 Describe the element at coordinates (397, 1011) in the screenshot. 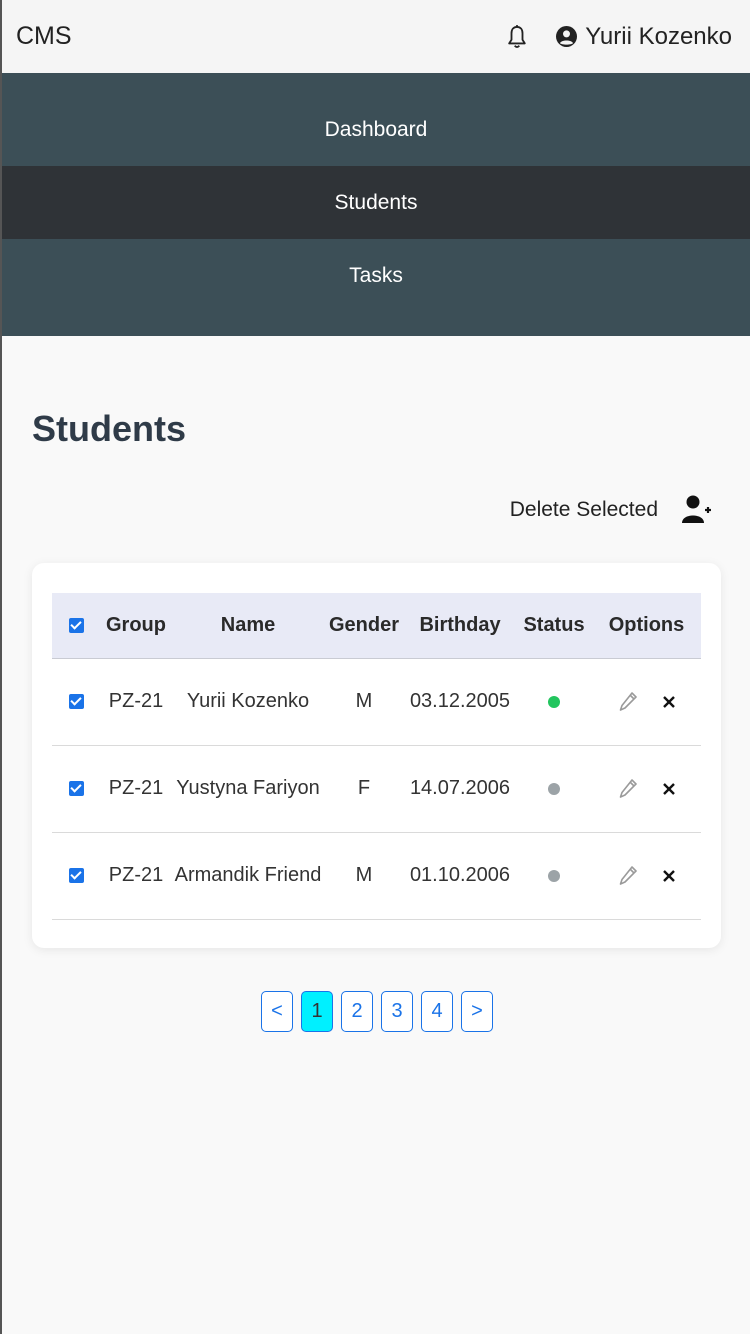

I see `pagination-page-3: 3` at that location.